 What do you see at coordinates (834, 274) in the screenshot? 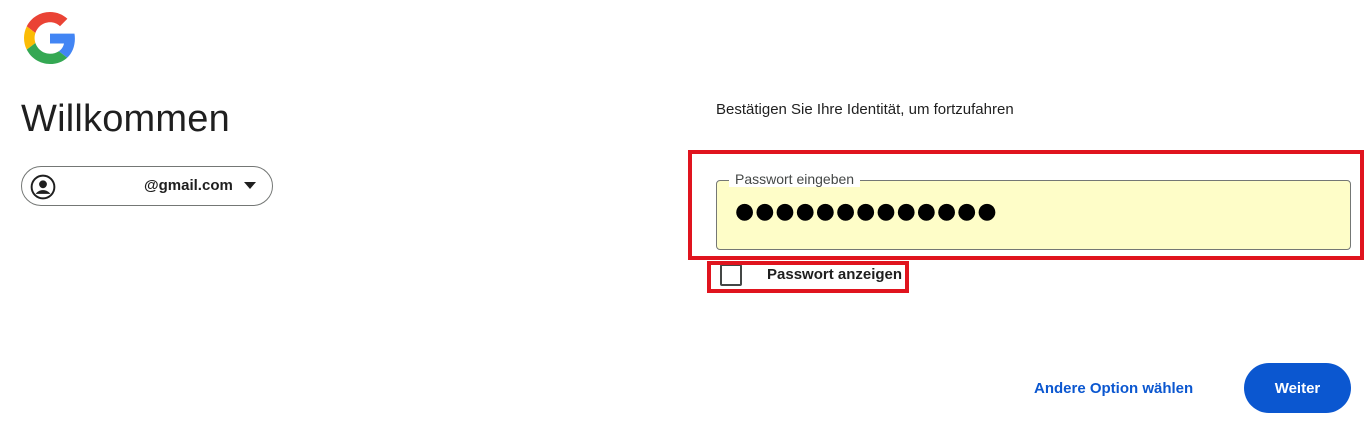
I see `show-password-label: Passwort anzeigen` at bounding box center [834, 274].